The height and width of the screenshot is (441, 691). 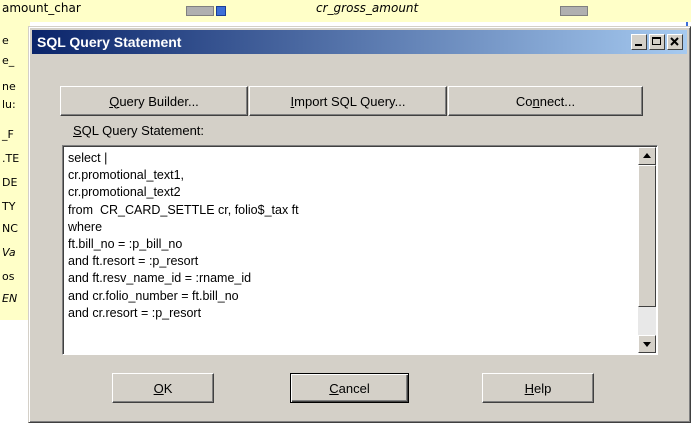 I want to click on scrollbar-thumb, so click(x=647, y=236).